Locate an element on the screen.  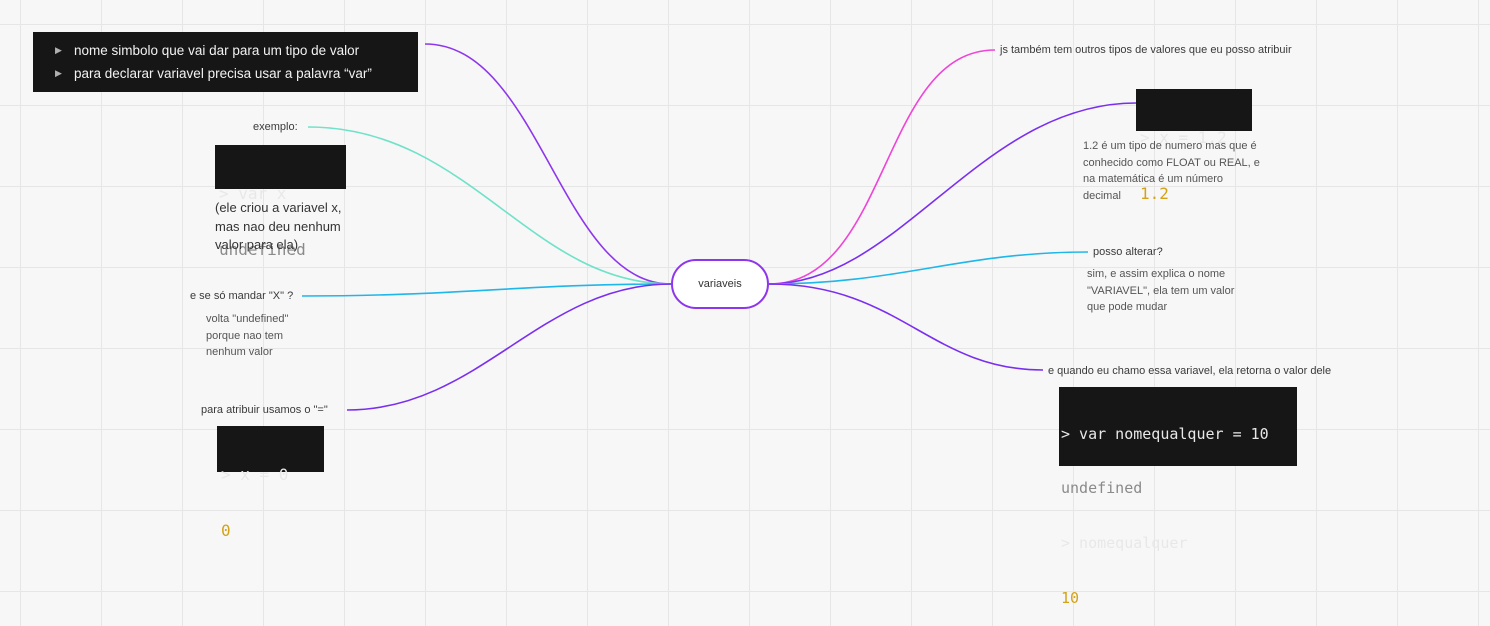
note-line: porque nao tem is located at coordinates (245, 335).